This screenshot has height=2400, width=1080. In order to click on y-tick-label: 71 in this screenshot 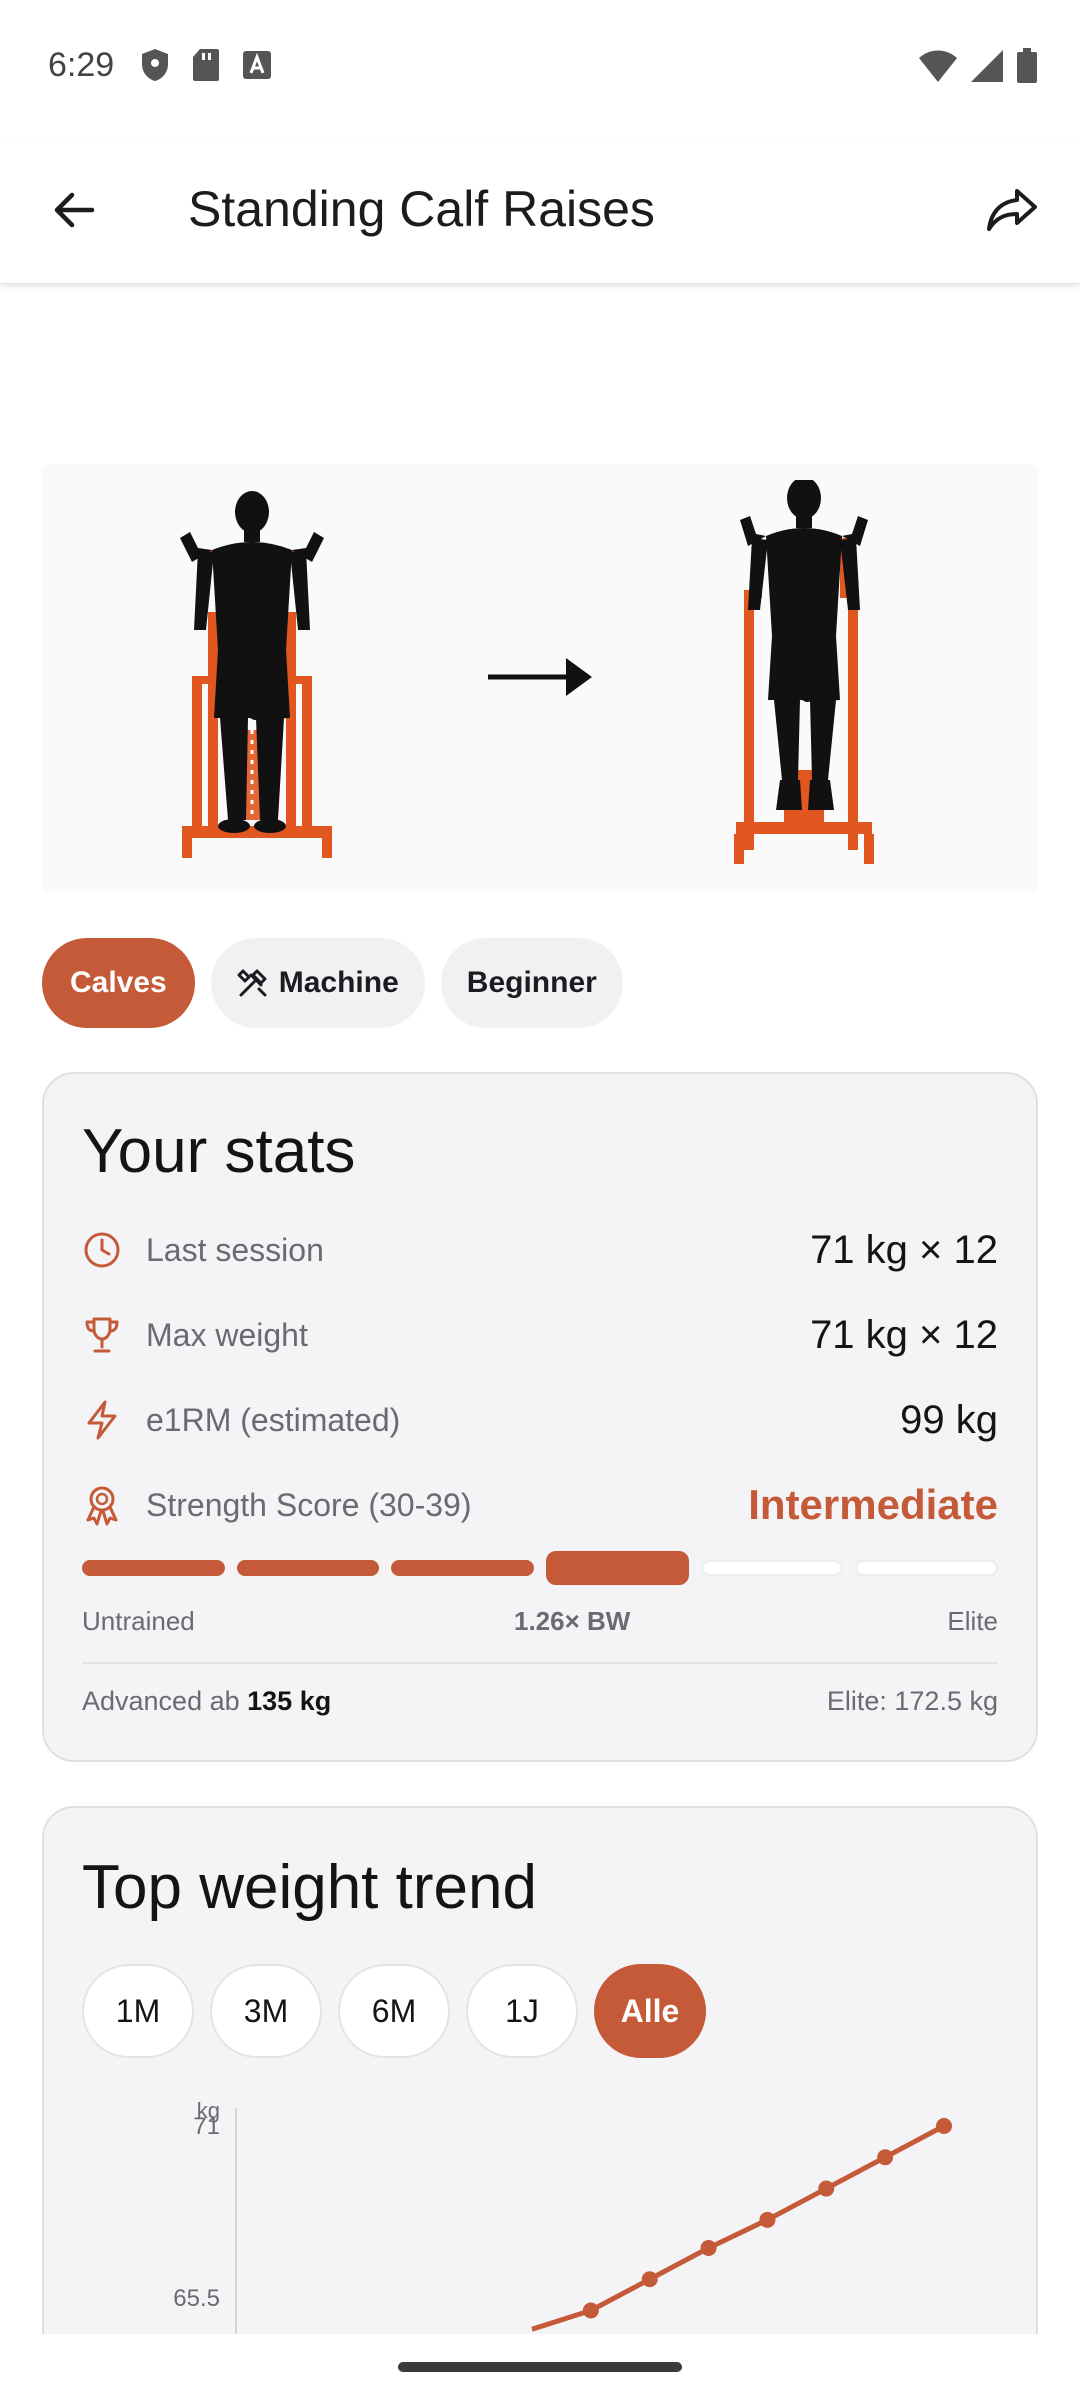, I will do `click(206, 2126)`.